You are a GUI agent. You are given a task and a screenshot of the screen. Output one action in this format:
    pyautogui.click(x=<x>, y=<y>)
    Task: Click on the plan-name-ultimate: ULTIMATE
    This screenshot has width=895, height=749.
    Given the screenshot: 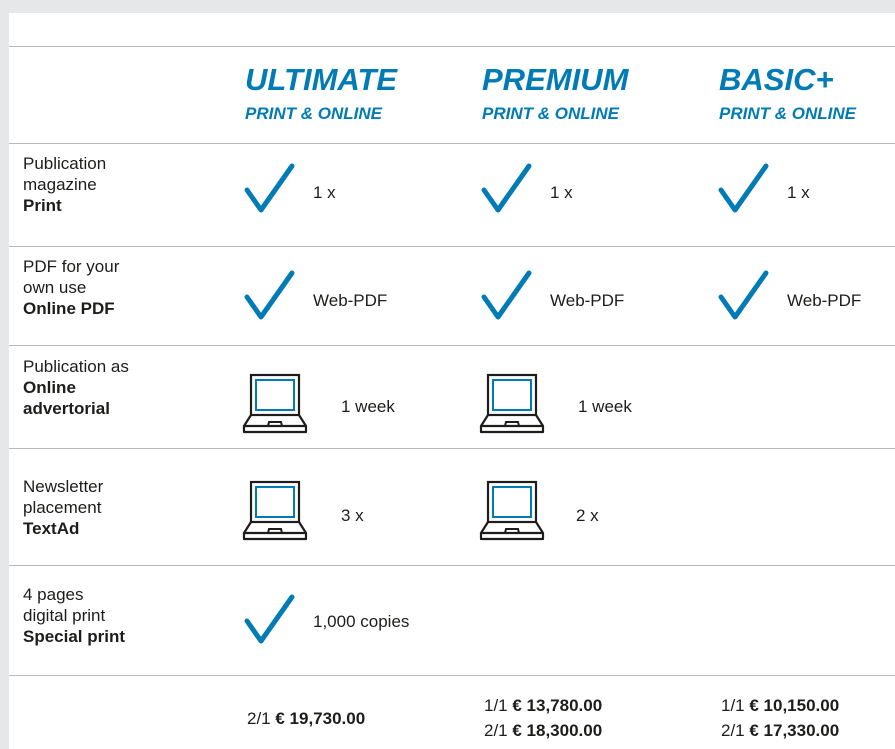 What is the action you would take?
    pyautogui.click(x=321, y=79)
    